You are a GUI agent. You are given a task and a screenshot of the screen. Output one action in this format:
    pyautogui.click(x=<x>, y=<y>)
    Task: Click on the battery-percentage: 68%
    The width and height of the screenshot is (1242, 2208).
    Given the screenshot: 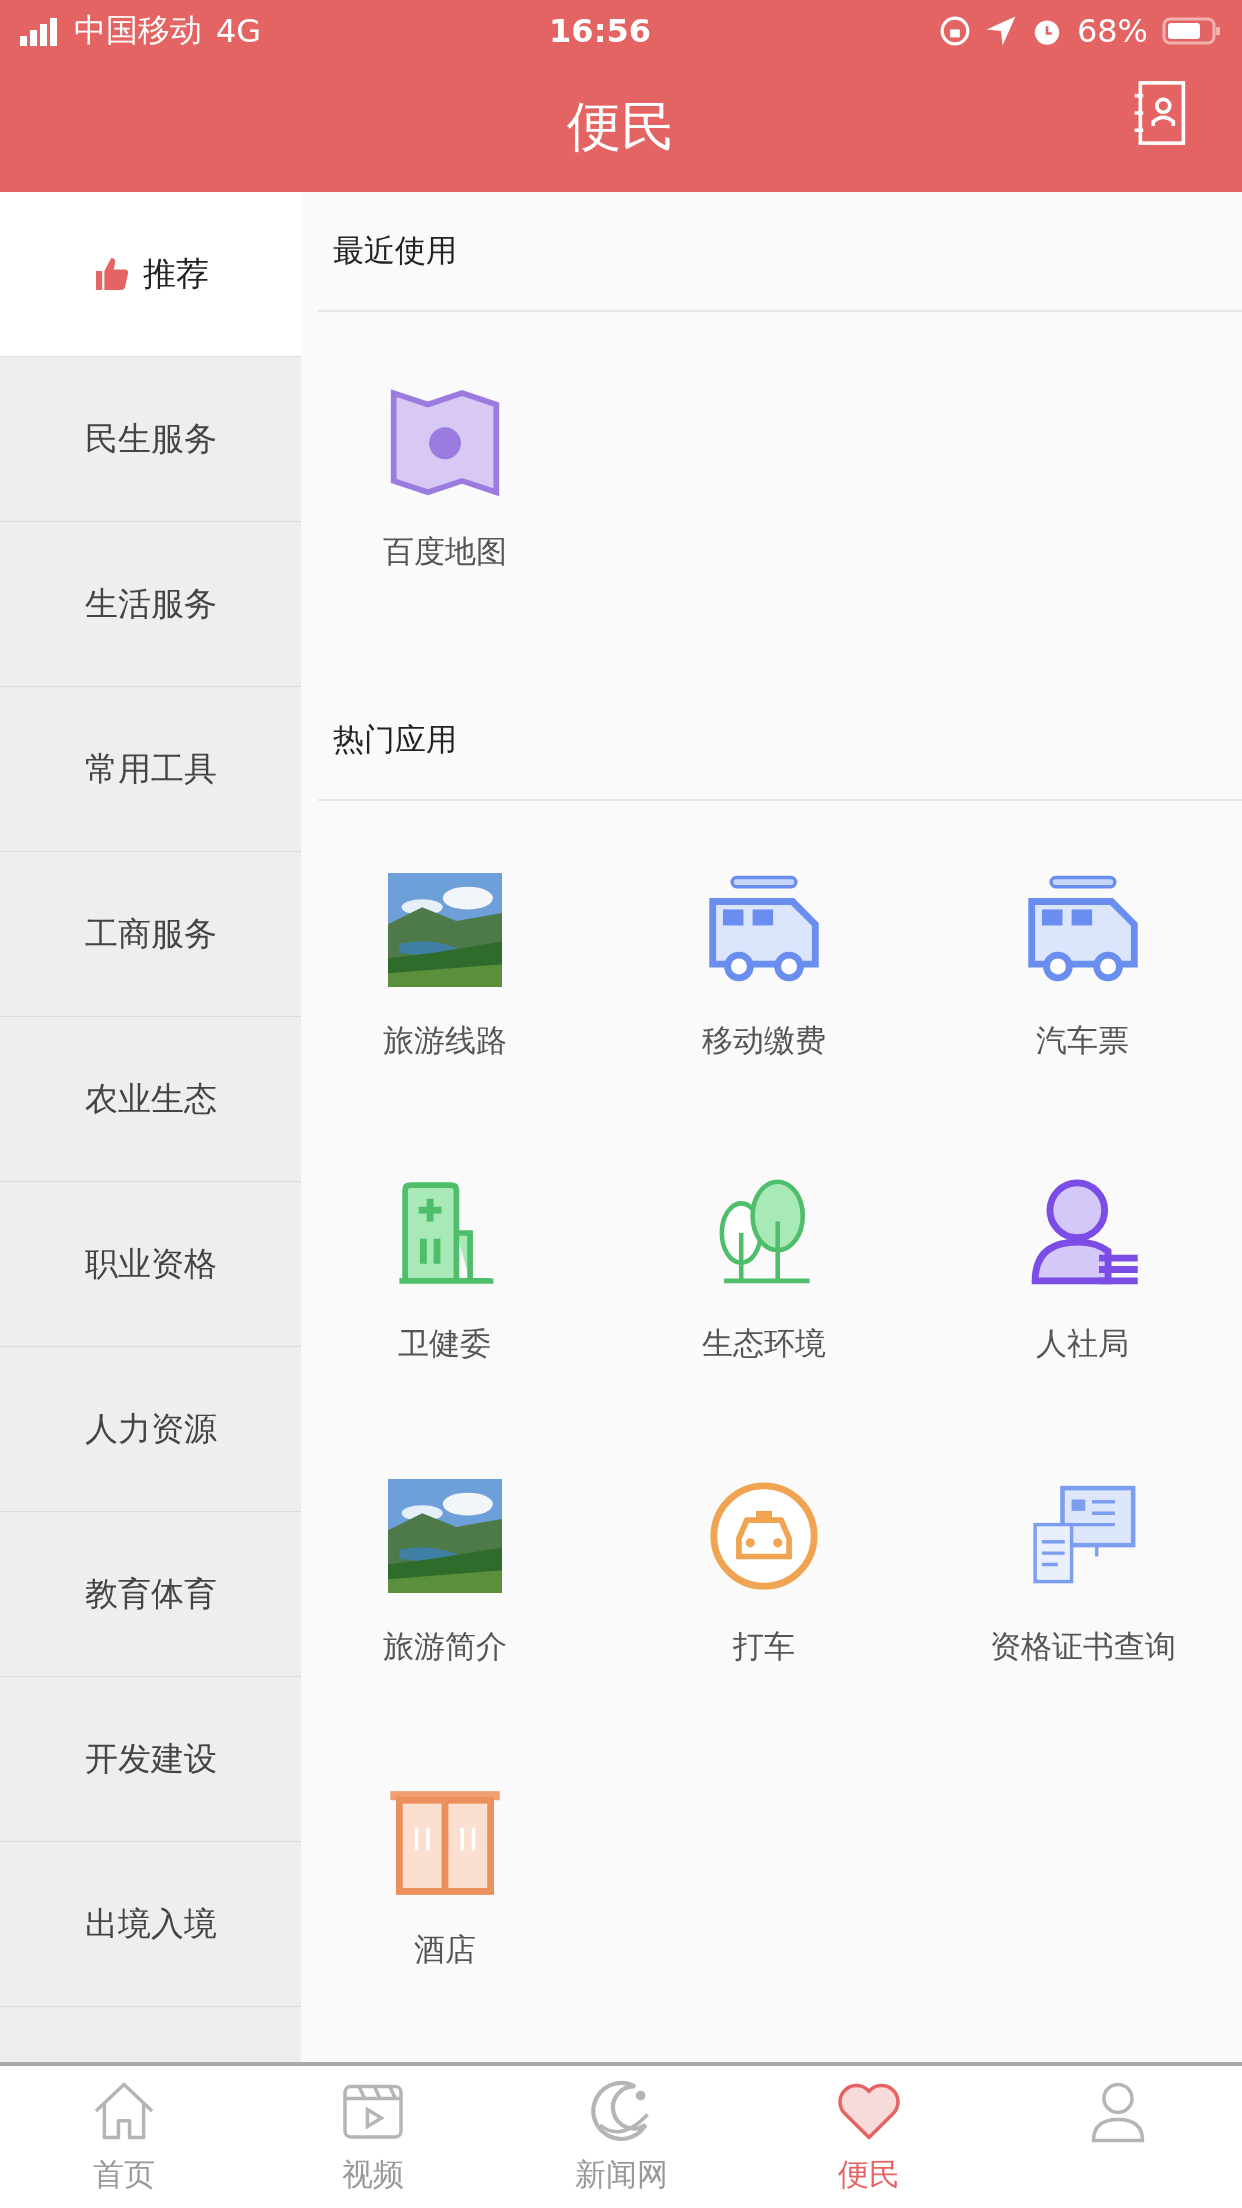 What is the action you would take?
    pyautogui.click(x=1112, y=31)
    